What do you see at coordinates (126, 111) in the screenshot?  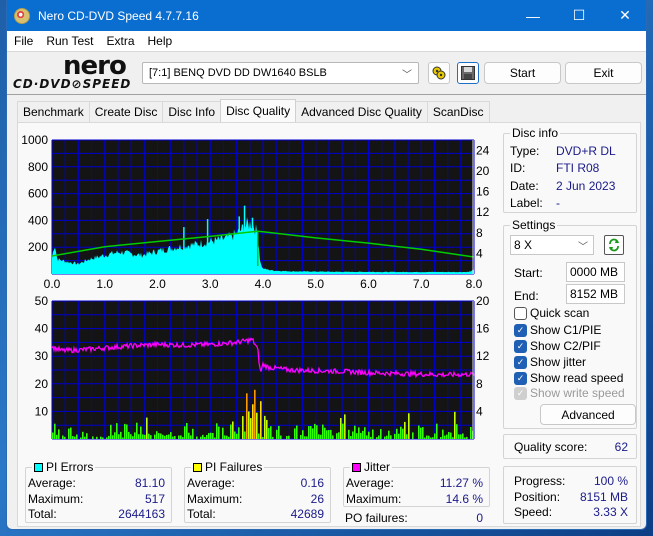 I see `tab-create-disc: Create Disc` at bounding box center [126, 111].